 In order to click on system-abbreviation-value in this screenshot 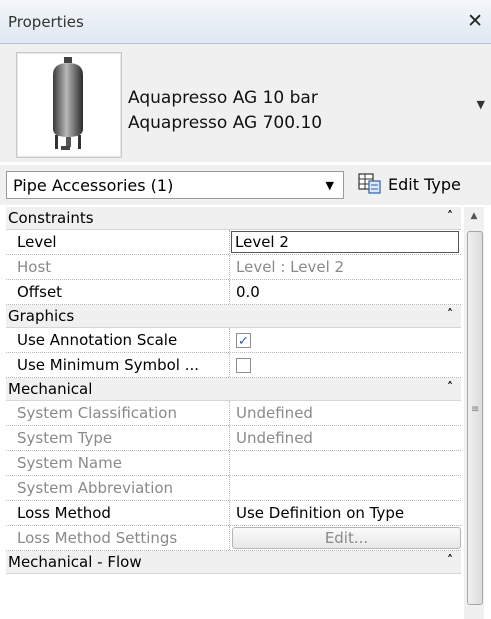, I will do `click(345, 488)`.